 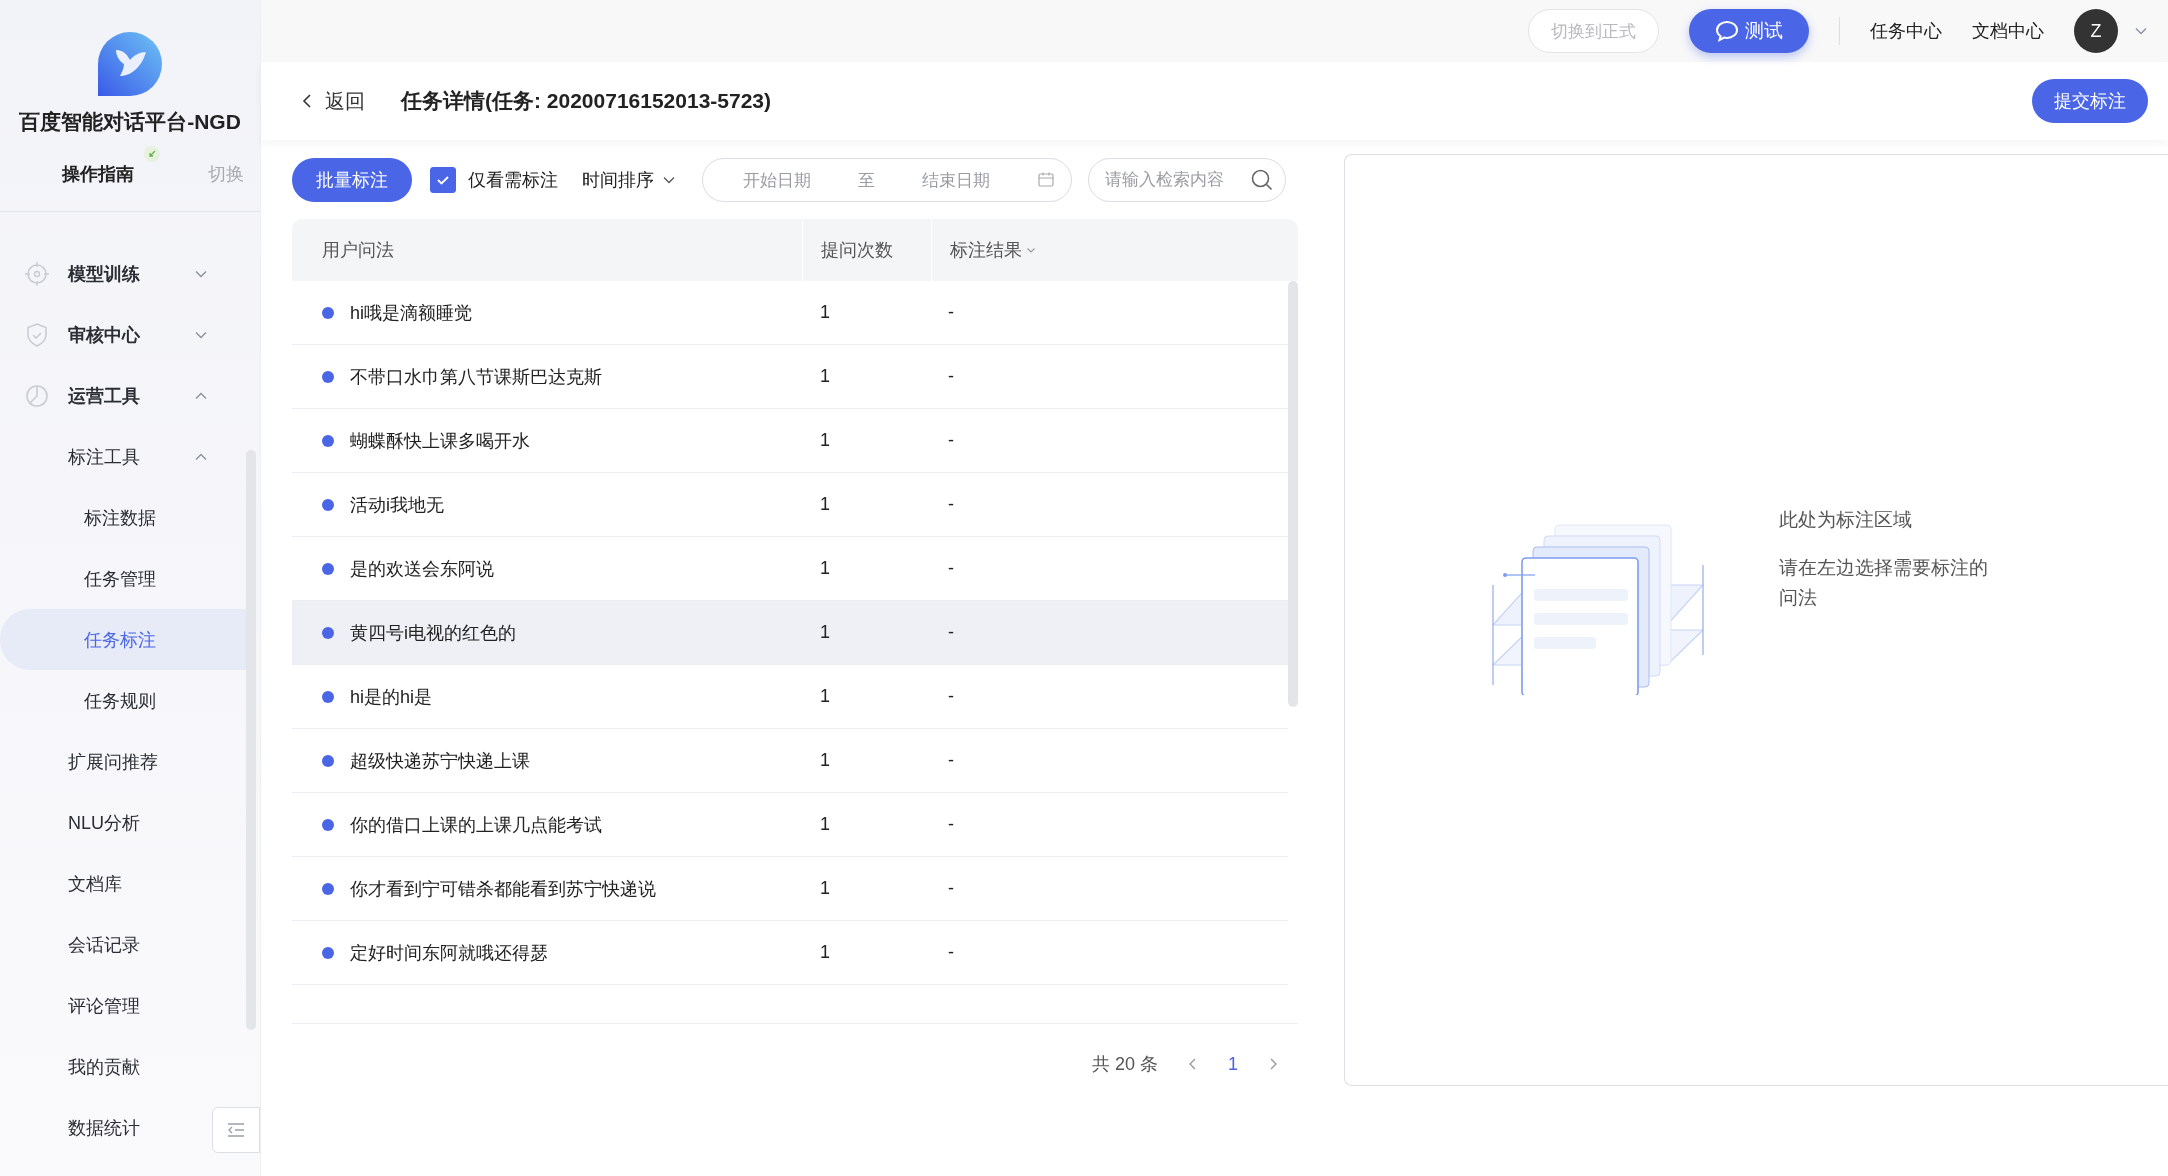 I want to click on calendar-icon, so click(x=1046, y=180).